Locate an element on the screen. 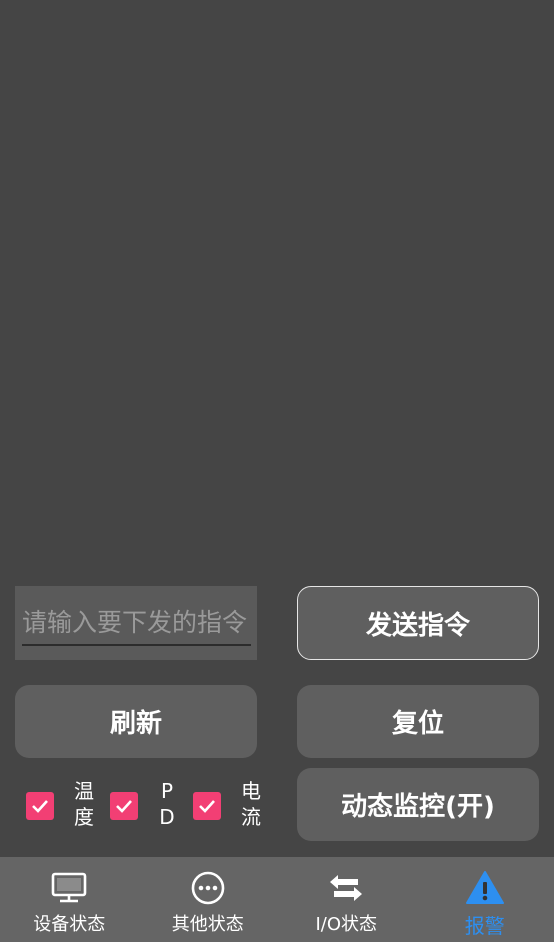  current-label: 电流 is located at coordinates (251, 804).